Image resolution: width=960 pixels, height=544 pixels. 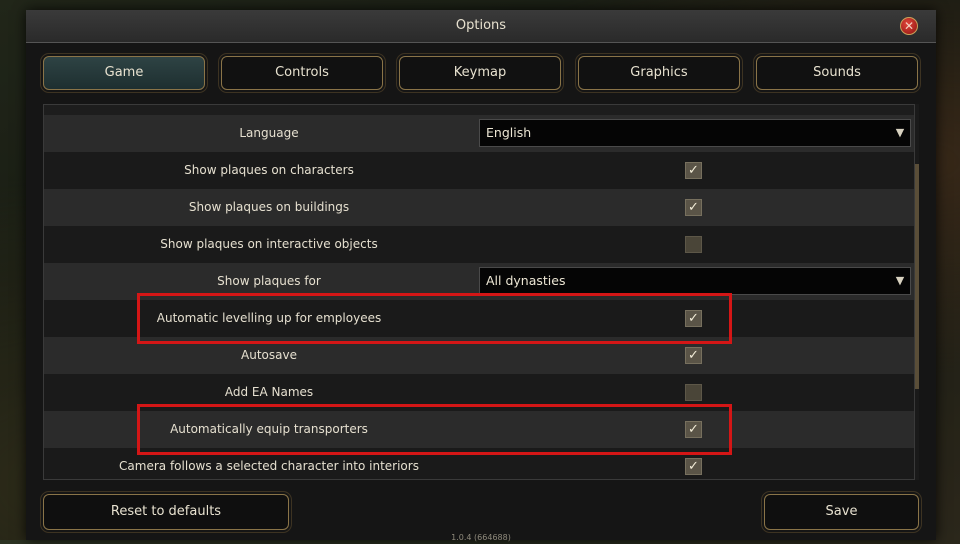 What do you see at coordinates (509, 132) in the screenshot?
I see `dropdown-value: English` at bounding box center [509, 132].